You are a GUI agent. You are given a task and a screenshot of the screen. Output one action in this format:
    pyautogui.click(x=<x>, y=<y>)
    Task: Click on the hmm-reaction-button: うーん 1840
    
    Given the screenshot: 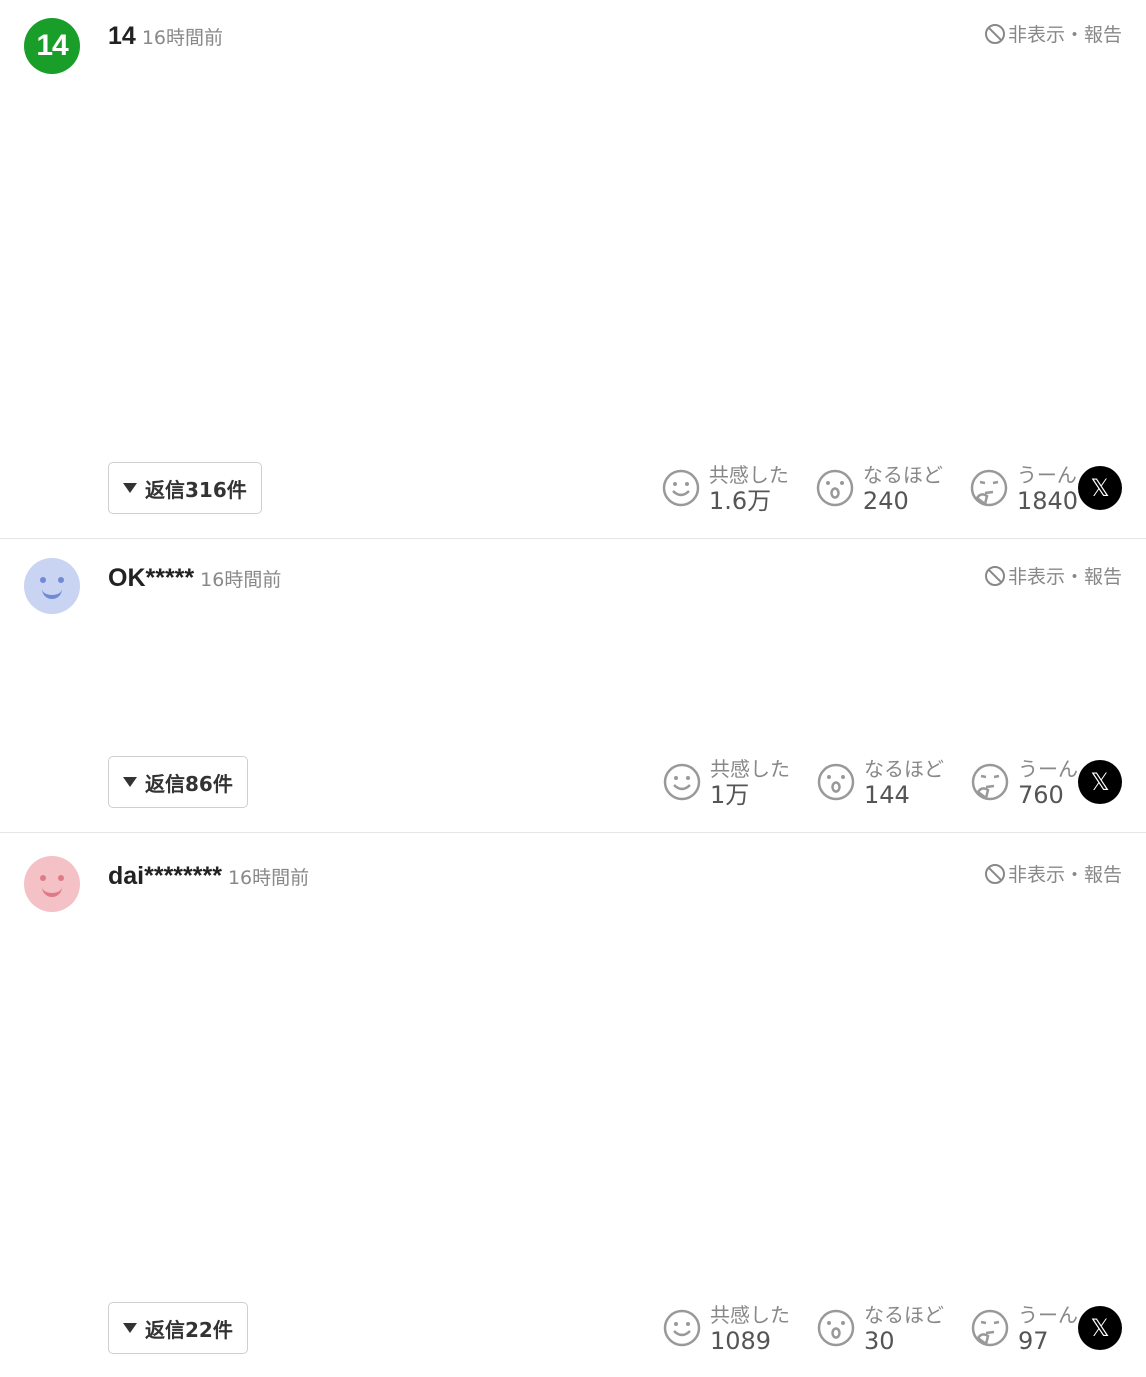 What is the action you would take?
    pyautogui.click(x=1023, y=488)
    